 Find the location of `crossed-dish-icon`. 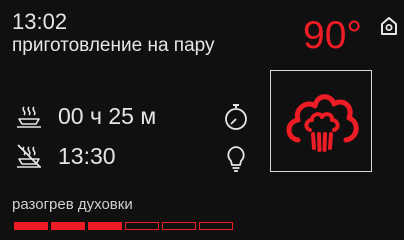

crossed-dish-icon is located at coordinates (29, 156).